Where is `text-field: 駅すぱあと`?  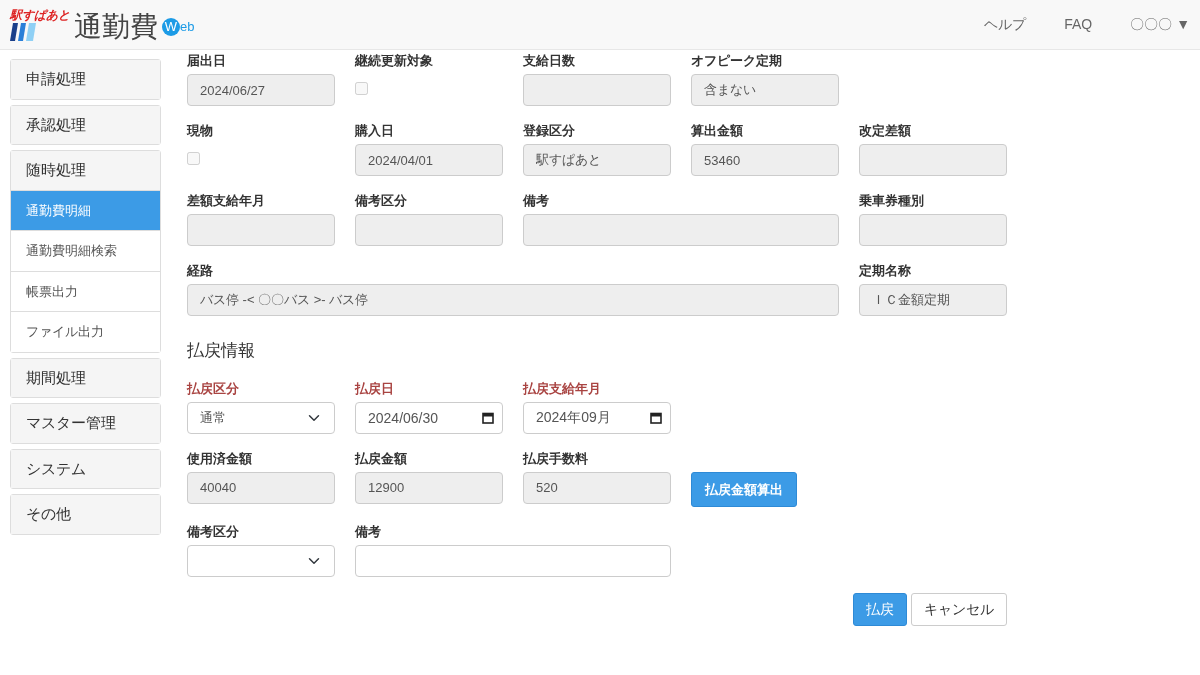 text-field: 駅すぱあと is located at coordinates (597, 160).